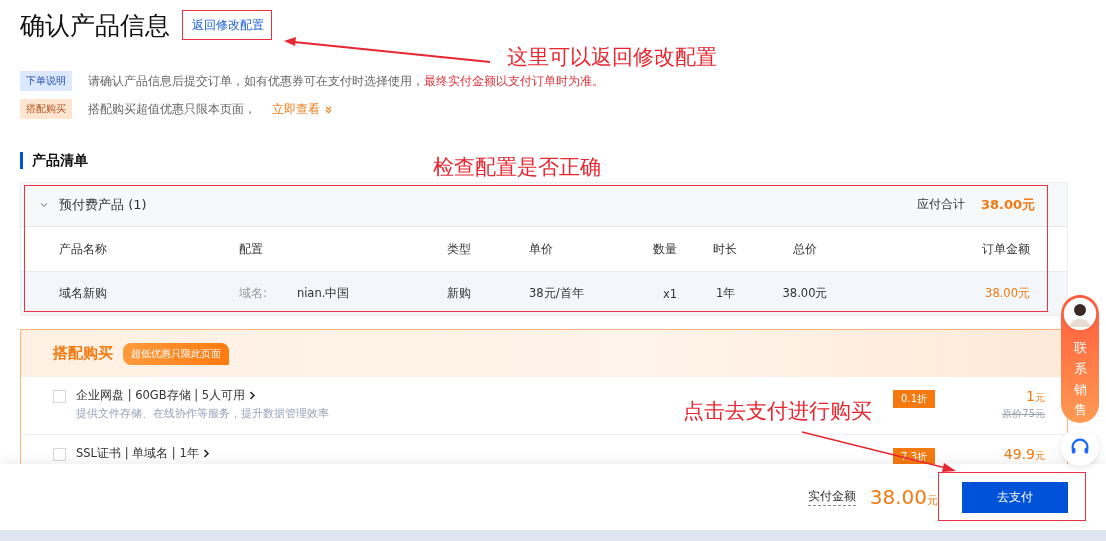  I want to click on notice-tag: 搭配购买, so click(46, 109).